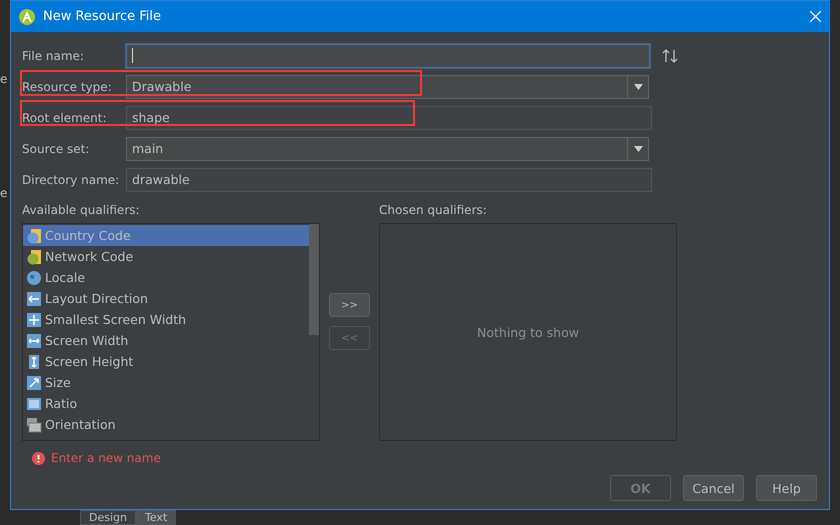 The image size is (840, 525). What do you see at coordinates (166, 319) in the screenshot?
I see `list-item: Smallest Screen Width` at bounding box center [166, 319].